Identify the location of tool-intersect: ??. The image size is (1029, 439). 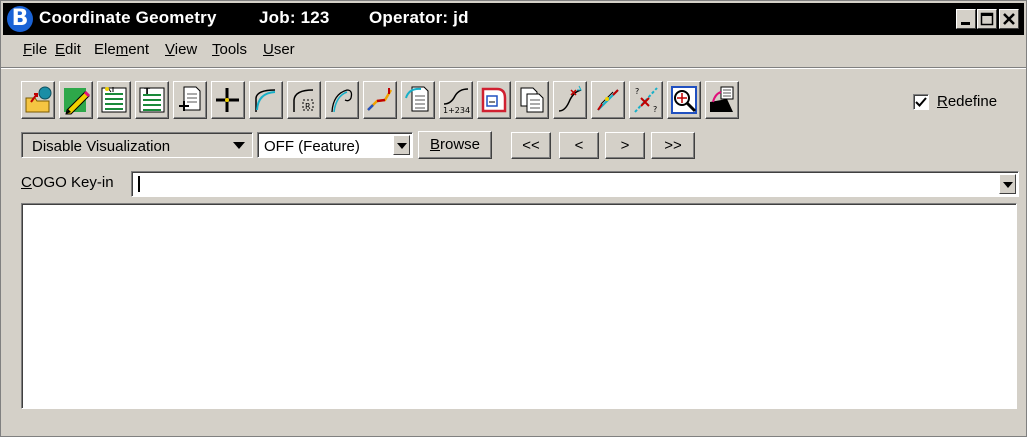
(646, 100).